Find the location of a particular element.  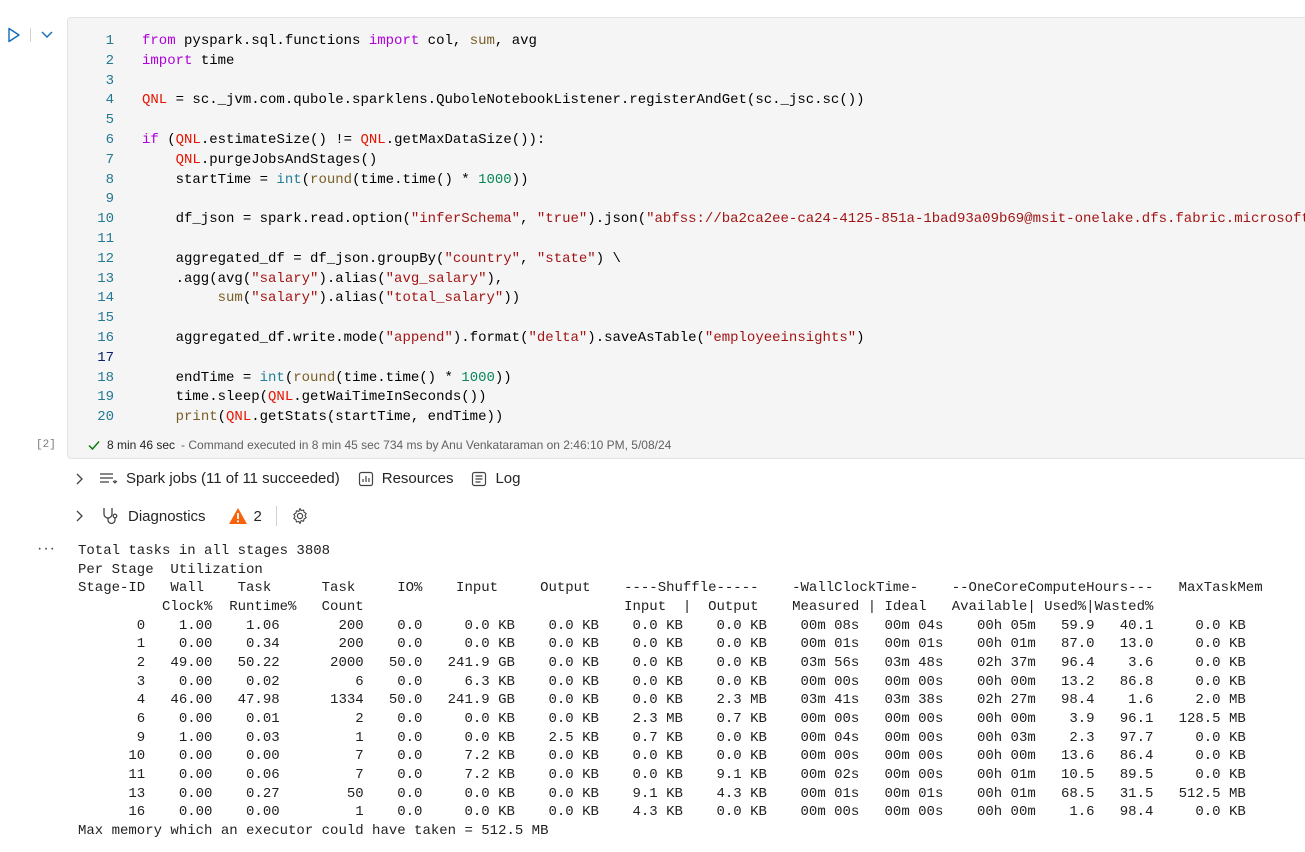

expand-diagnostics-button is located at coordinates (80, 516).